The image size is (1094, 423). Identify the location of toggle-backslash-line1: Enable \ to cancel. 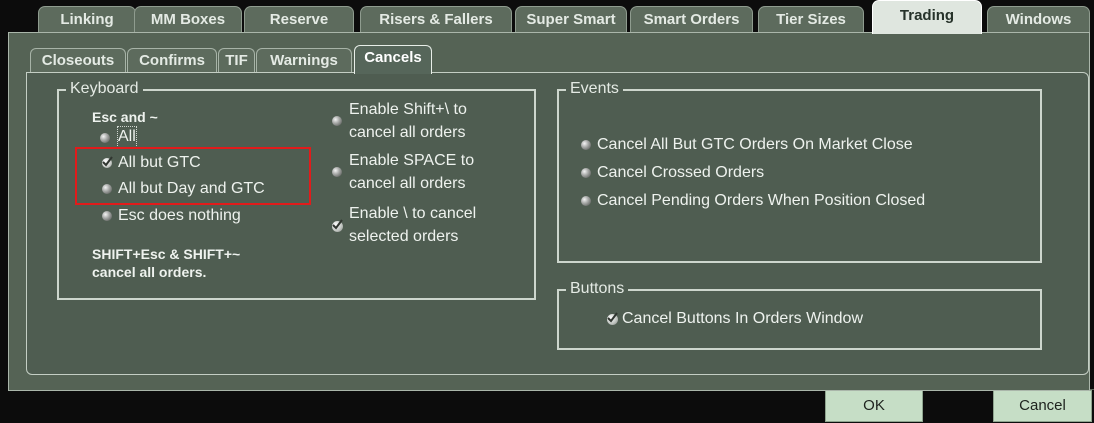
(413, 213).